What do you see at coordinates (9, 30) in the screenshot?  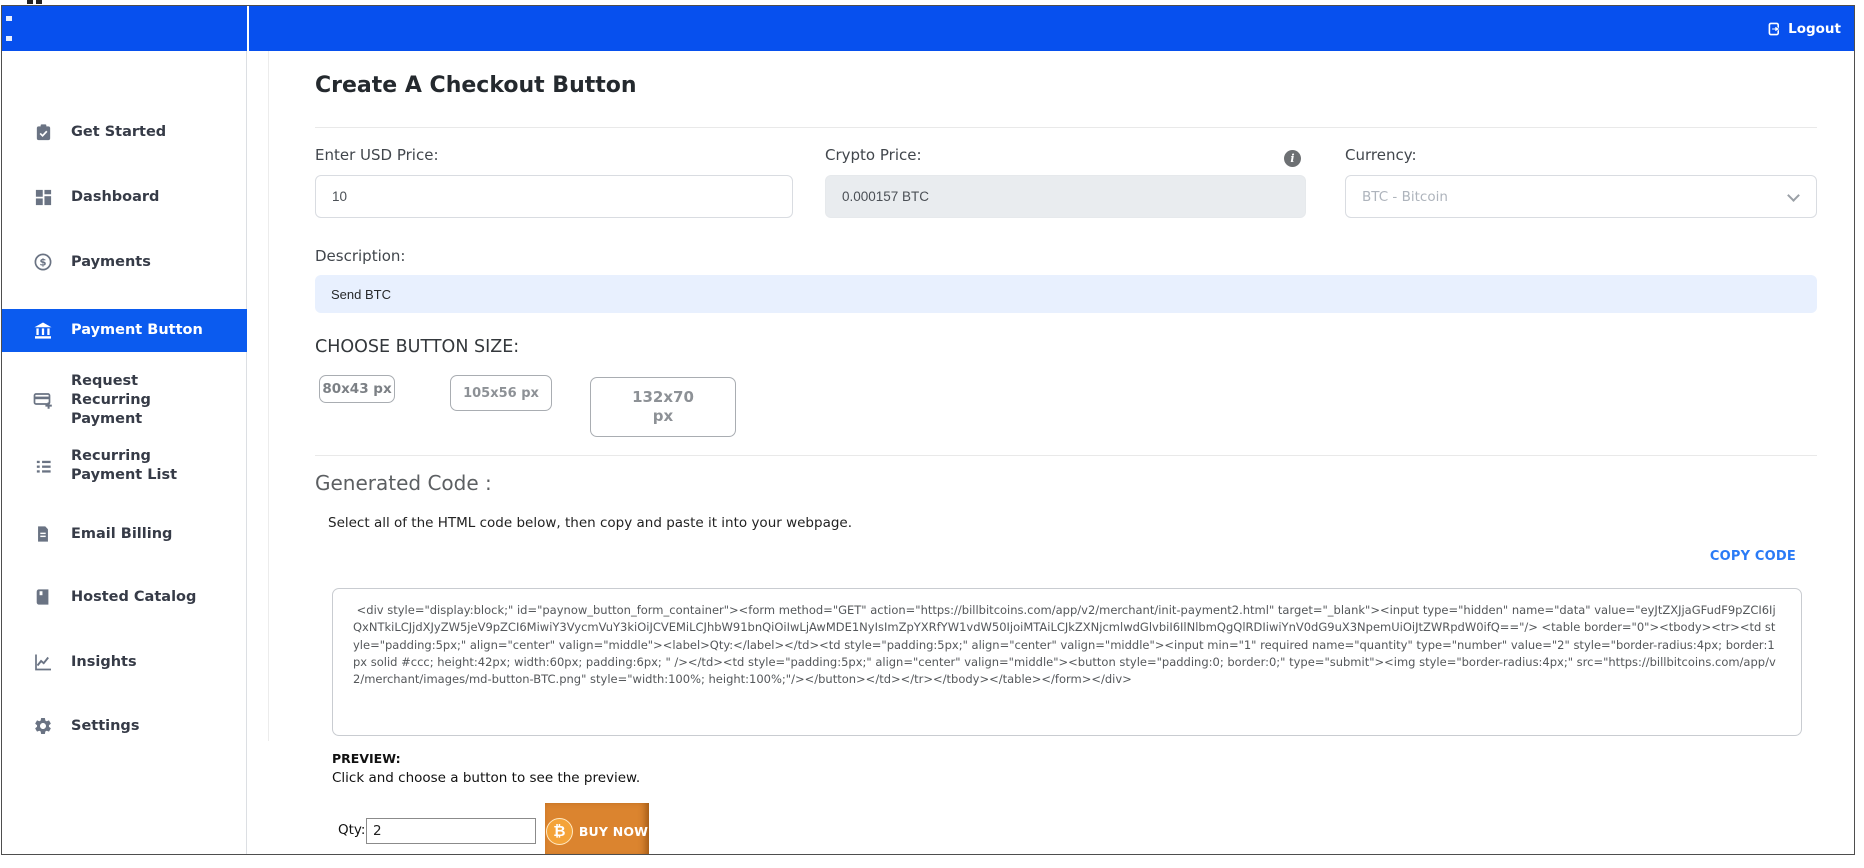 I see `logo-fragment` at bounding box center [9, 30].